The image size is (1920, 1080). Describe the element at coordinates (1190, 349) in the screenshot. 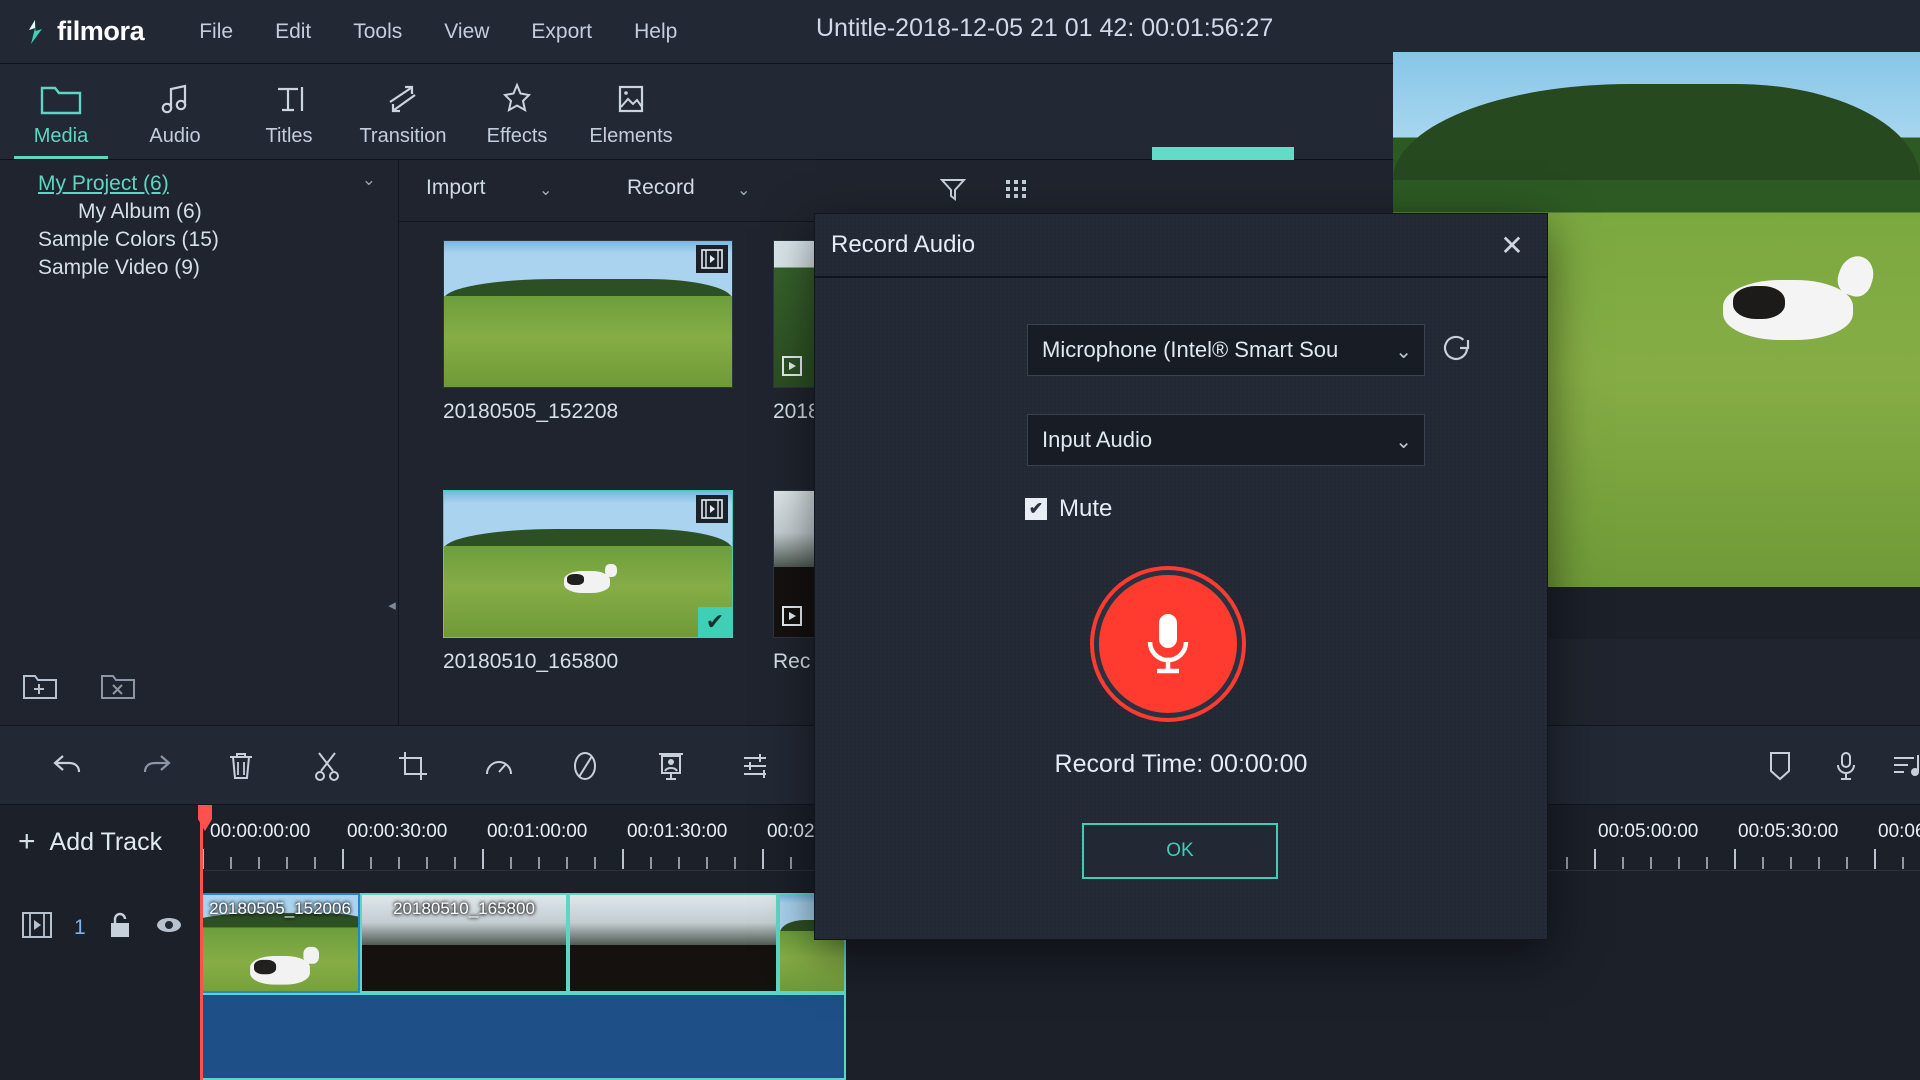

I see `device-select-value: Microphone (Intel® Smart Sou` at that location.